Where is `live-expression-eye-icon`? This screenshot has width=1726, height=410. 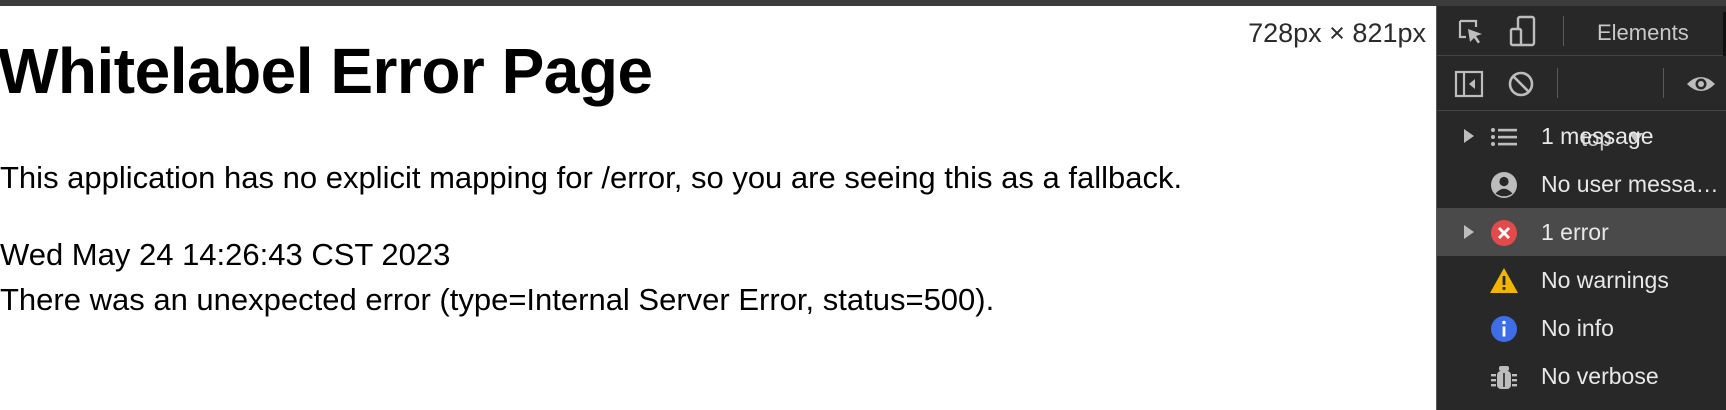
live-expression-eye-icon is located at coordinates (1701, 84).